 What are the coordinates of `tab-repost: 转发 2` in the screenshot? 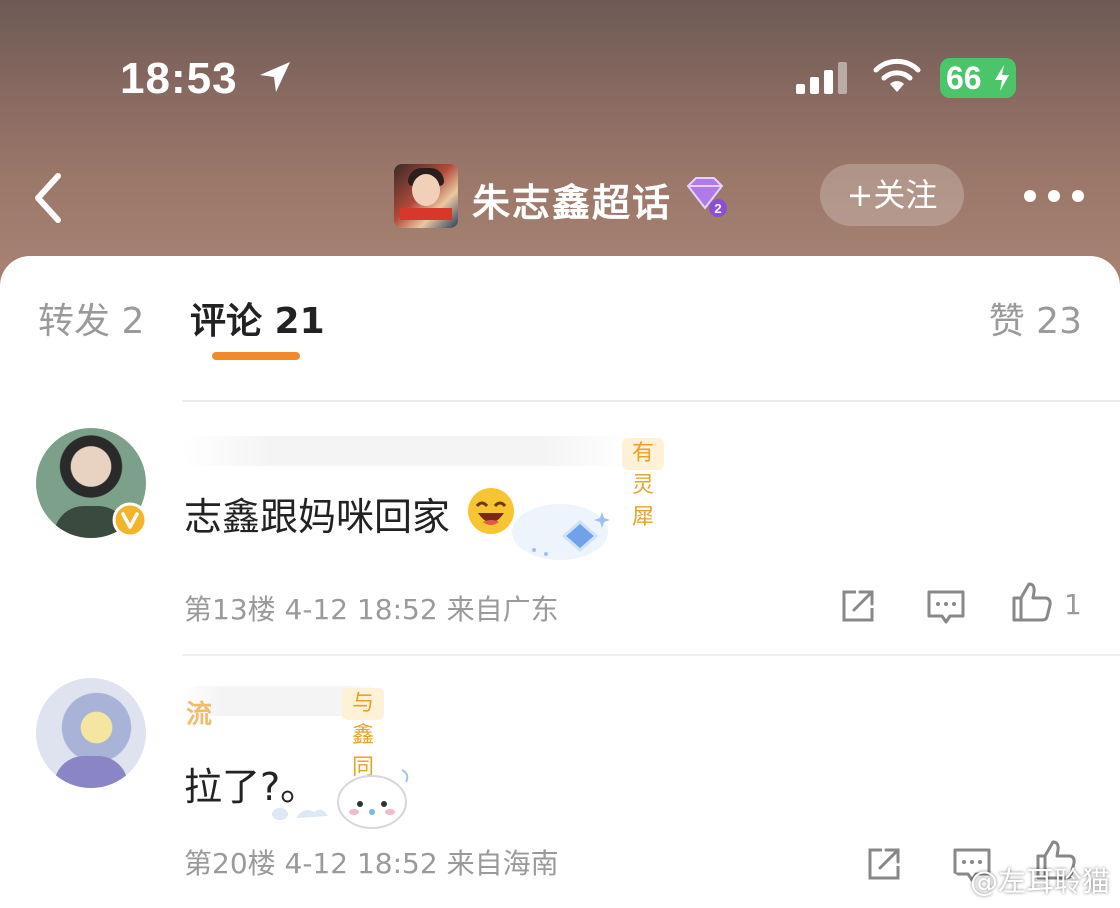 It's located at (91, 318).